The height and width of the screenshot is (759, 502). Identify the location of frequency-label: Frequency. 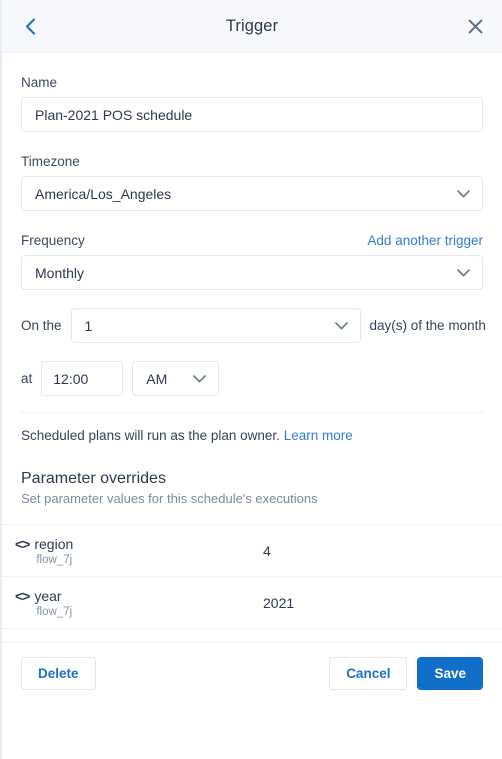
(53, 240).